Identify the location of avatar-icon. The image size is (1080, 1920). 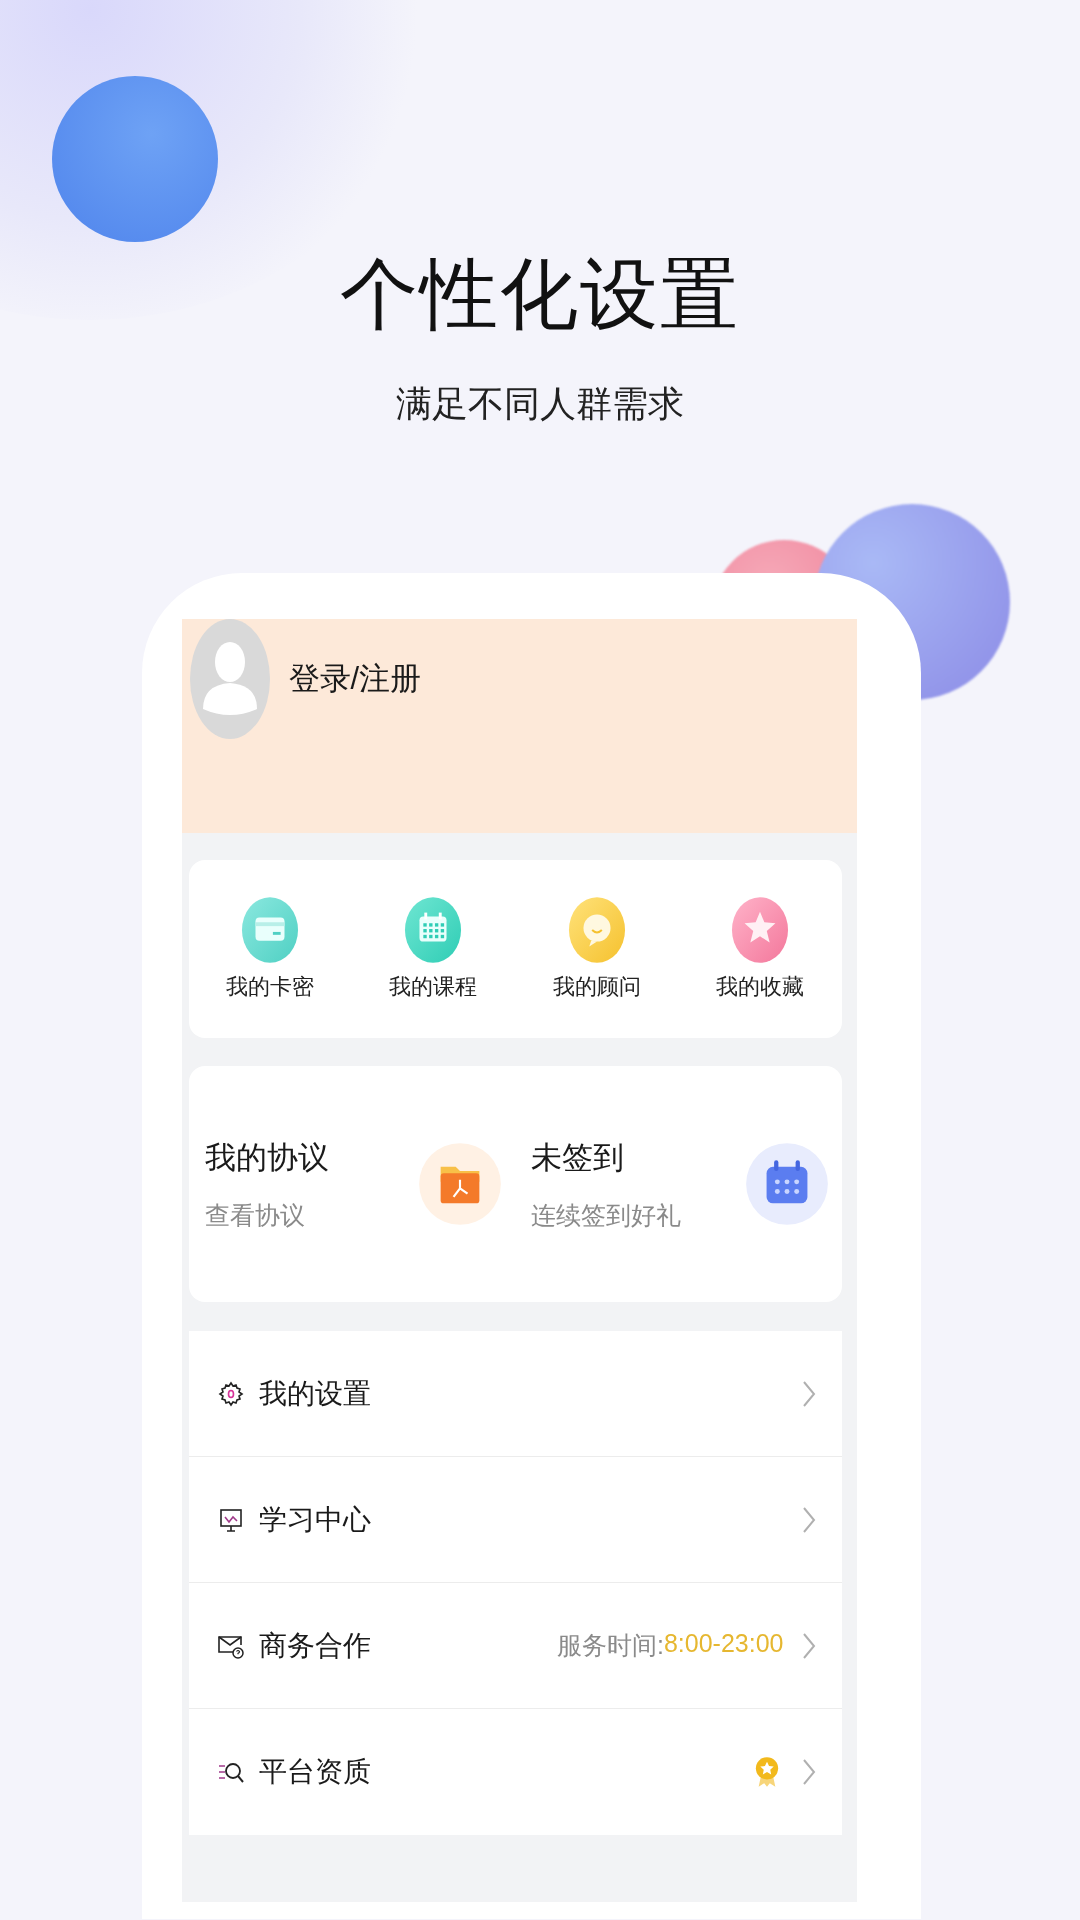
(229, 679).